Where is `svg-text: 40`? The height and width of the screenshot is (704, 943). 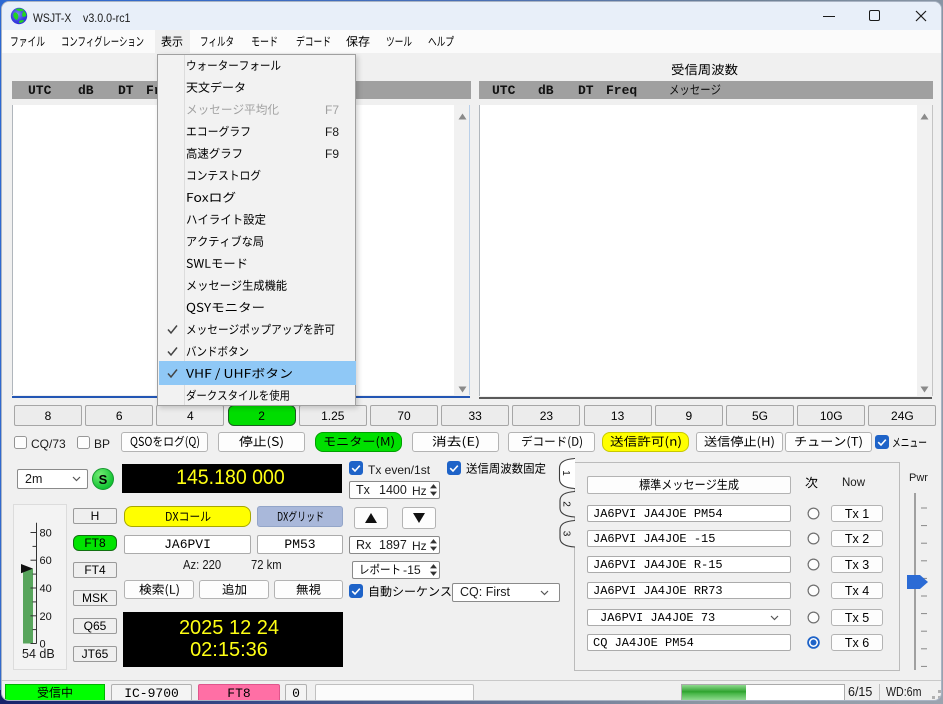 svg-text: 40 is located at coordinates (46, 589).